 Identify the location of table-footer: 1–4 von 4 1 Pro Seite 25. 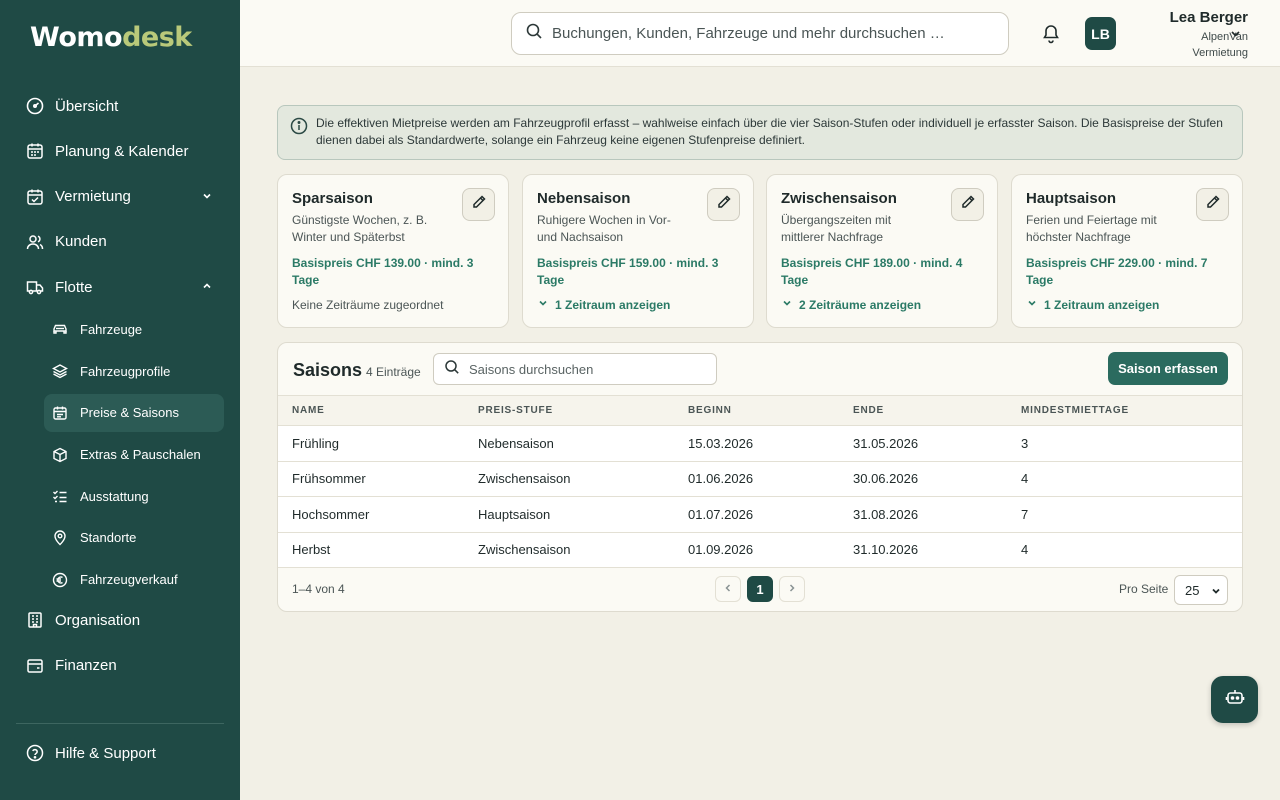
(760, 591).